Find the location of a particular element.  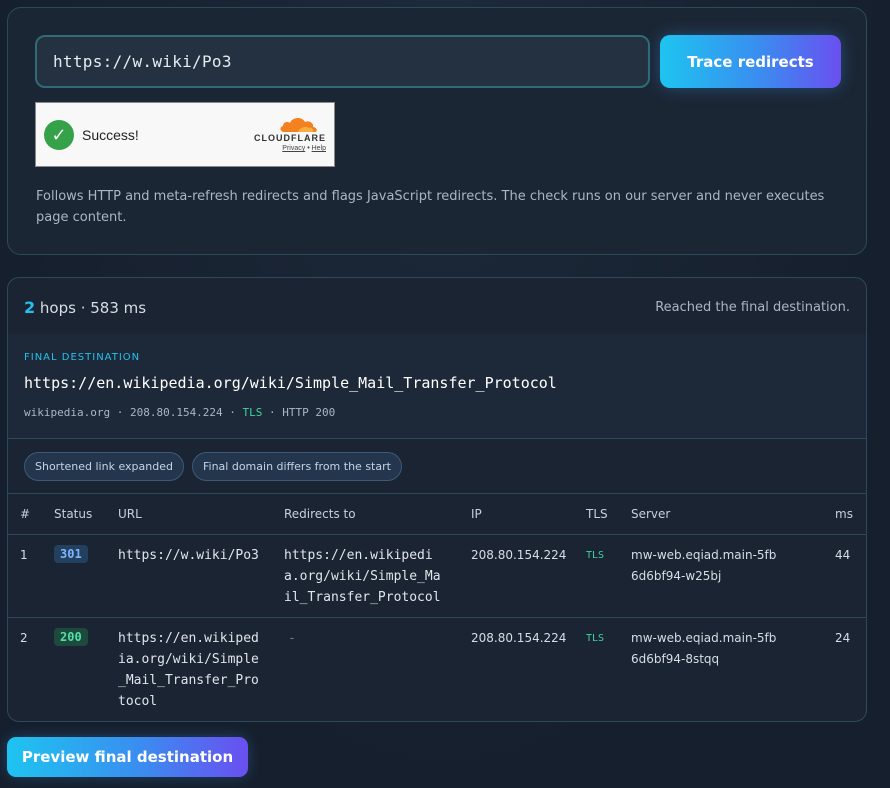

meta-tls: TLS is located at coordinates (252, 412).